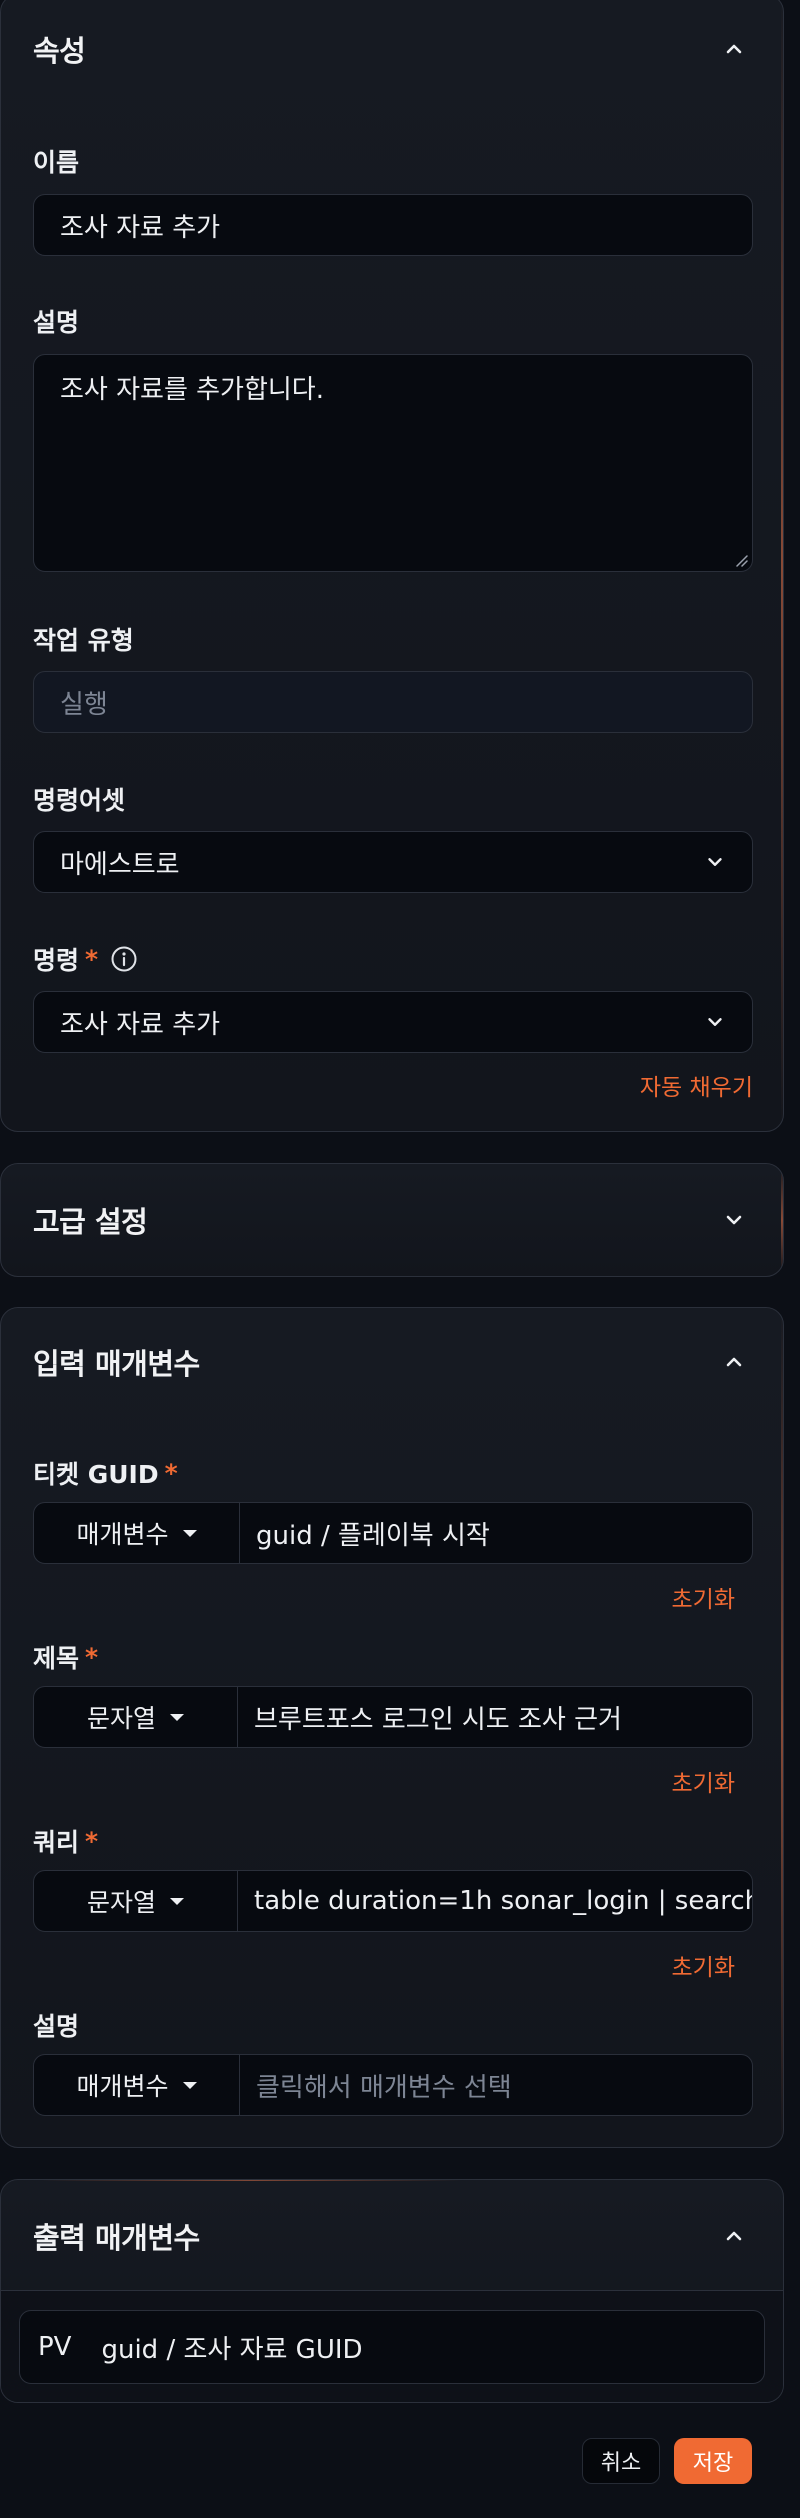 The image size is (800, 2518). What do you see at coordinates (392, 2291) in the screenshot?
I see `output-parameters-panel: 출력 매개변수 PV guid / 조사 자료 GUID` at bounding box center [392, 2291].